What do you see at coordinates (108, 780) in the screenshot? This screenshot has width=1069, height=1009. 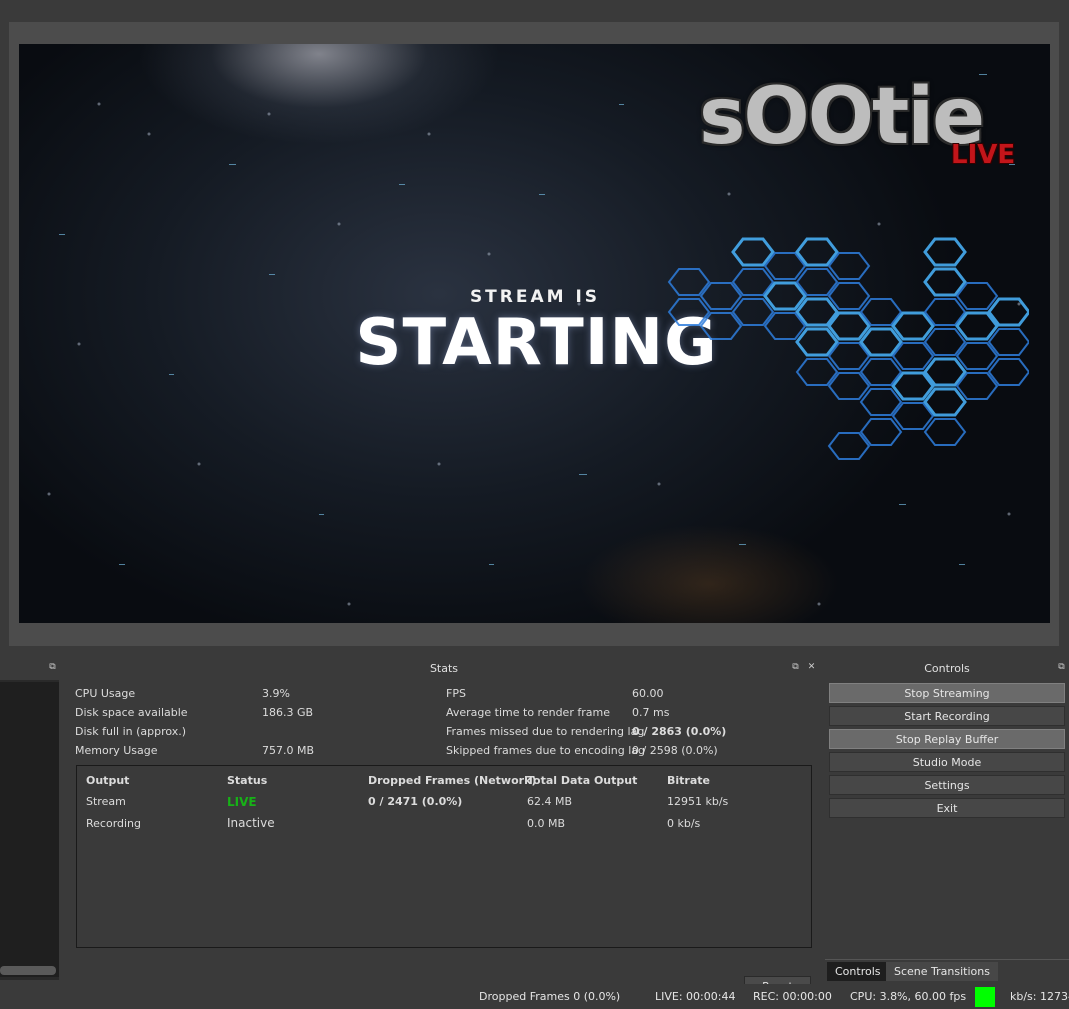 I see `column-header: Output` at bounding box center [108, 780].